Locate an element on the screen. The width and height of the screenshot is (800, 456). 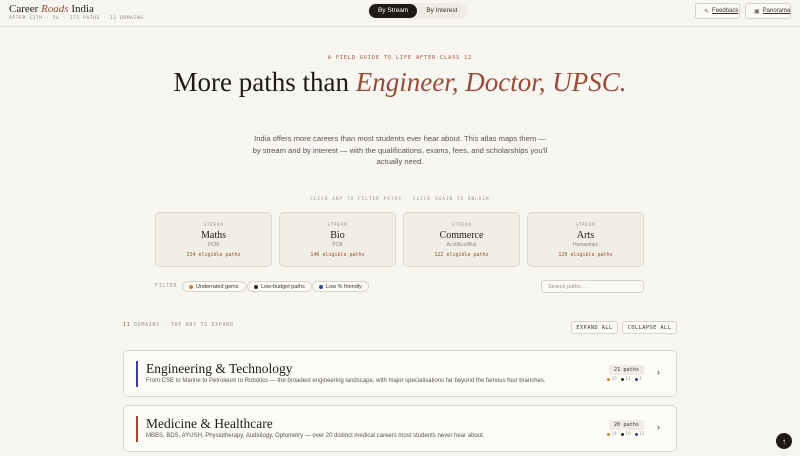
legend-item: 4 is located at coordinates (638, 379).